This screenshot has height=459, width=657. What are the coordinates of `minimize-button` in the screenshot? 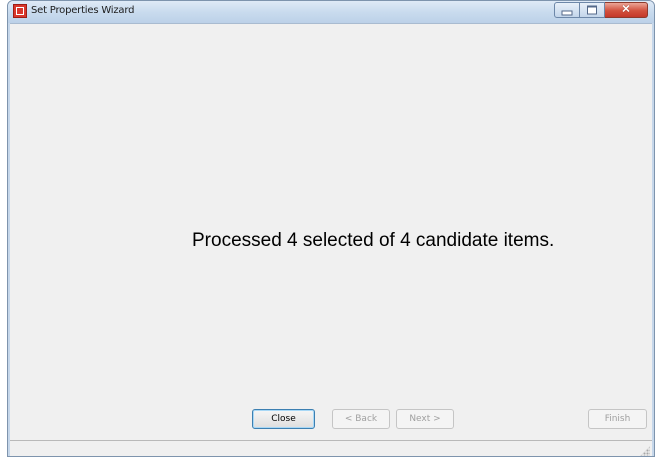 It's located at (567, 10).